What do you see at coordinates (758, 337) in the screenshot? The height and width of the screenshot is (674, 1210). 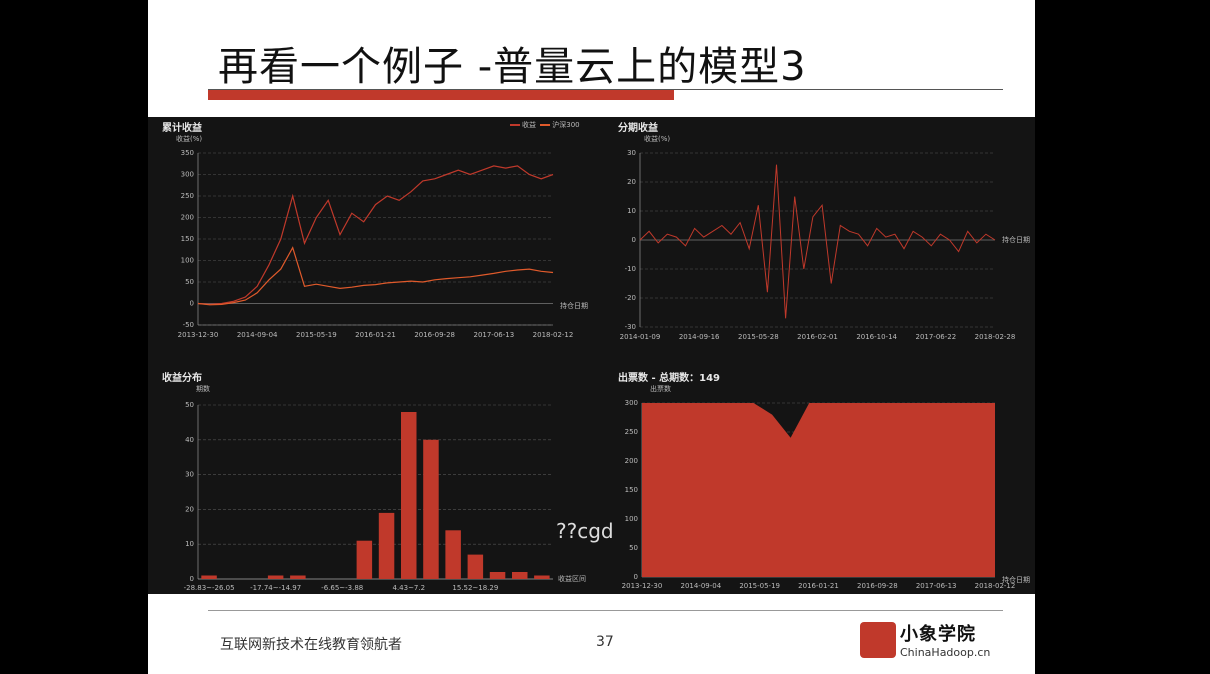 I see `x-tick-label: 2015-05-28` at bounding box center [758, 337].